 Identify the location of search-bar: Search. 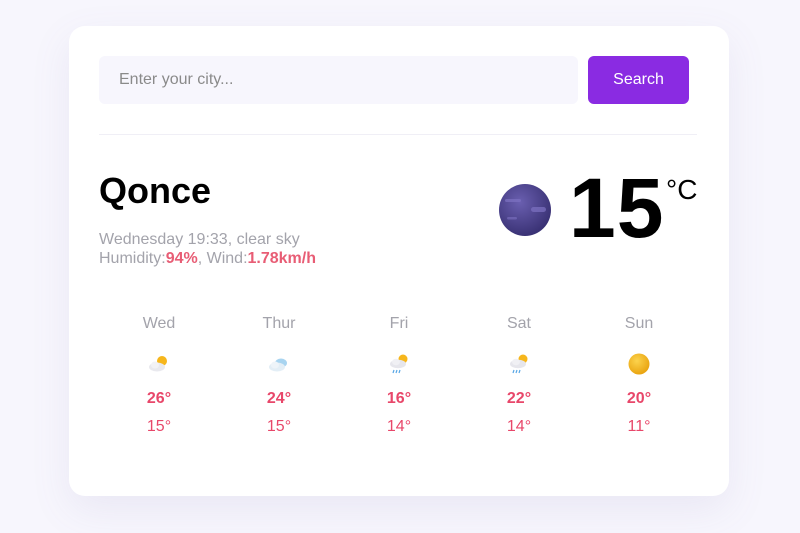
(394, 80).